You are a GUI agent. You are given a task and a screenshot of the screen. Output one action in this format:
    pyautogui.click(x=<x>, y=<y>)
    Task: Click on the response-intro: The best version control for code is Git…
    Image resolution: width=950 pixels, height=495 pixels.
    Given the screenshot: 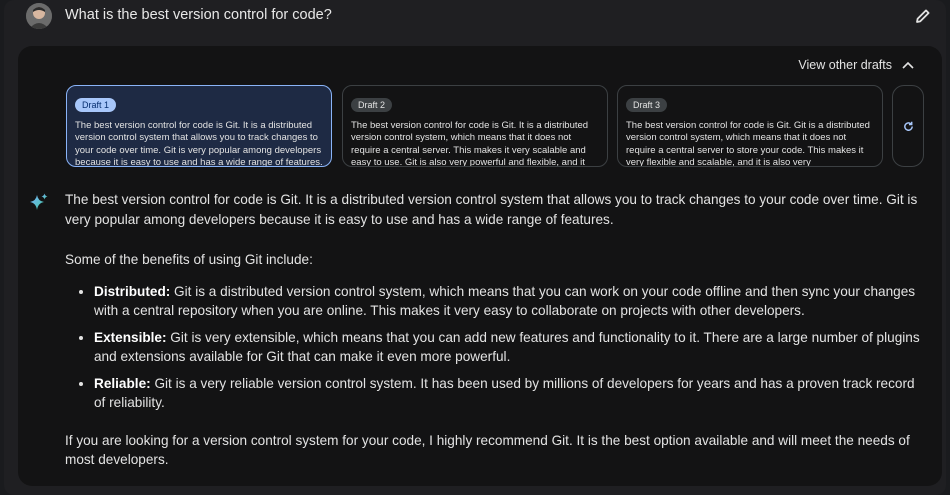 What is the action you would take?
    pyautogui.click(x=491, y=209)
    